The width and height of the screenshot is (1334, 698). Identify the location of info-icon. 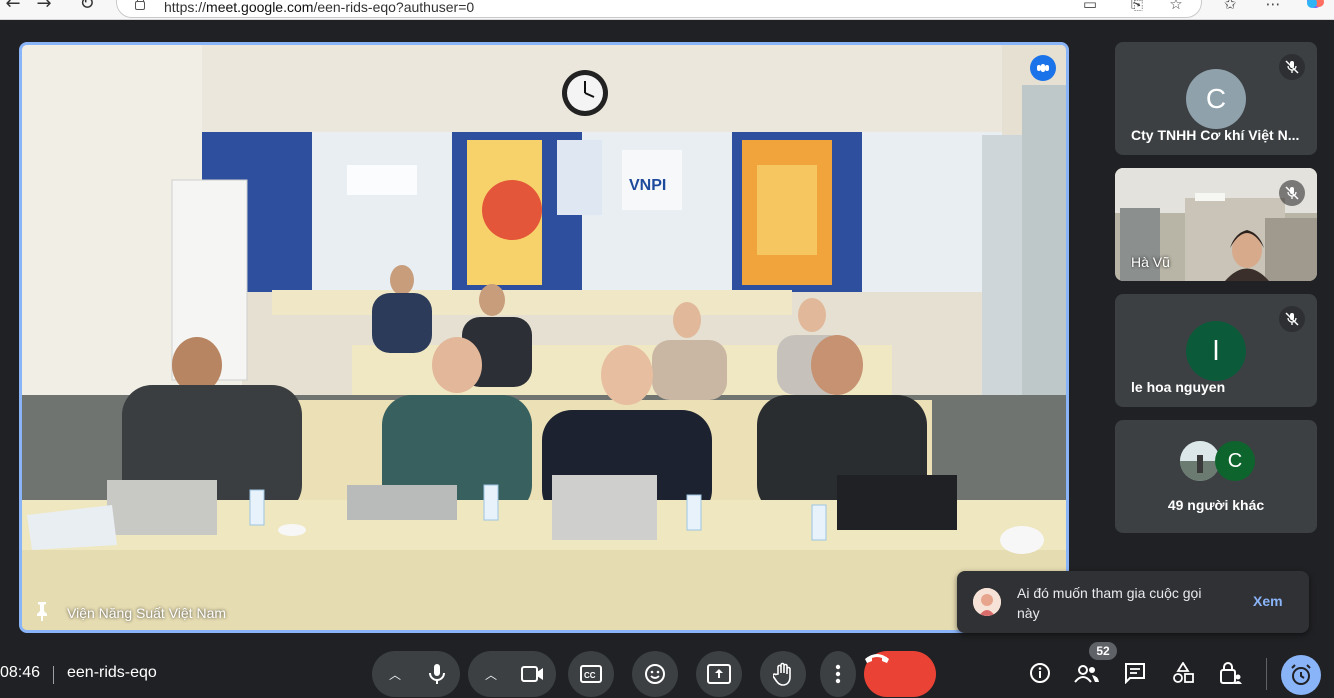
(1040, 673).